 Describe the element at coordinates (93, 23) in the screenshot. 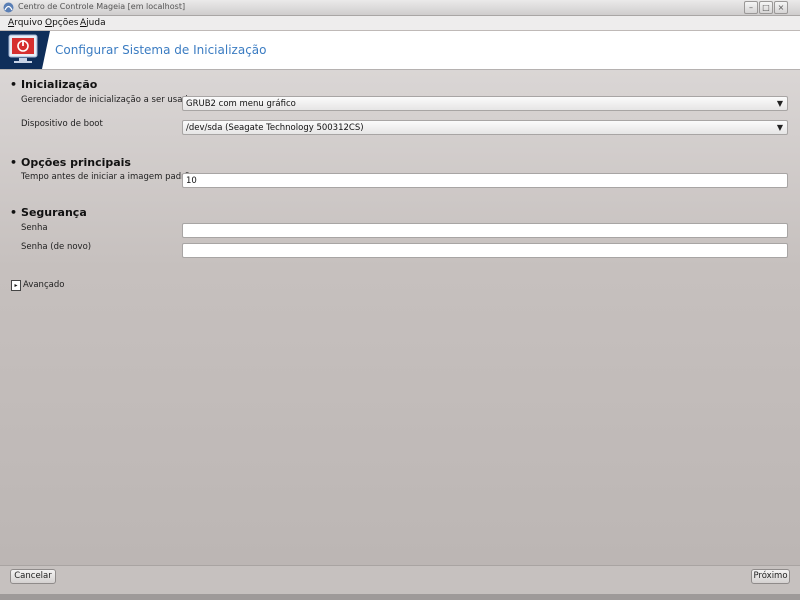

I see `menu-ajuda: Ajuda` at that location.